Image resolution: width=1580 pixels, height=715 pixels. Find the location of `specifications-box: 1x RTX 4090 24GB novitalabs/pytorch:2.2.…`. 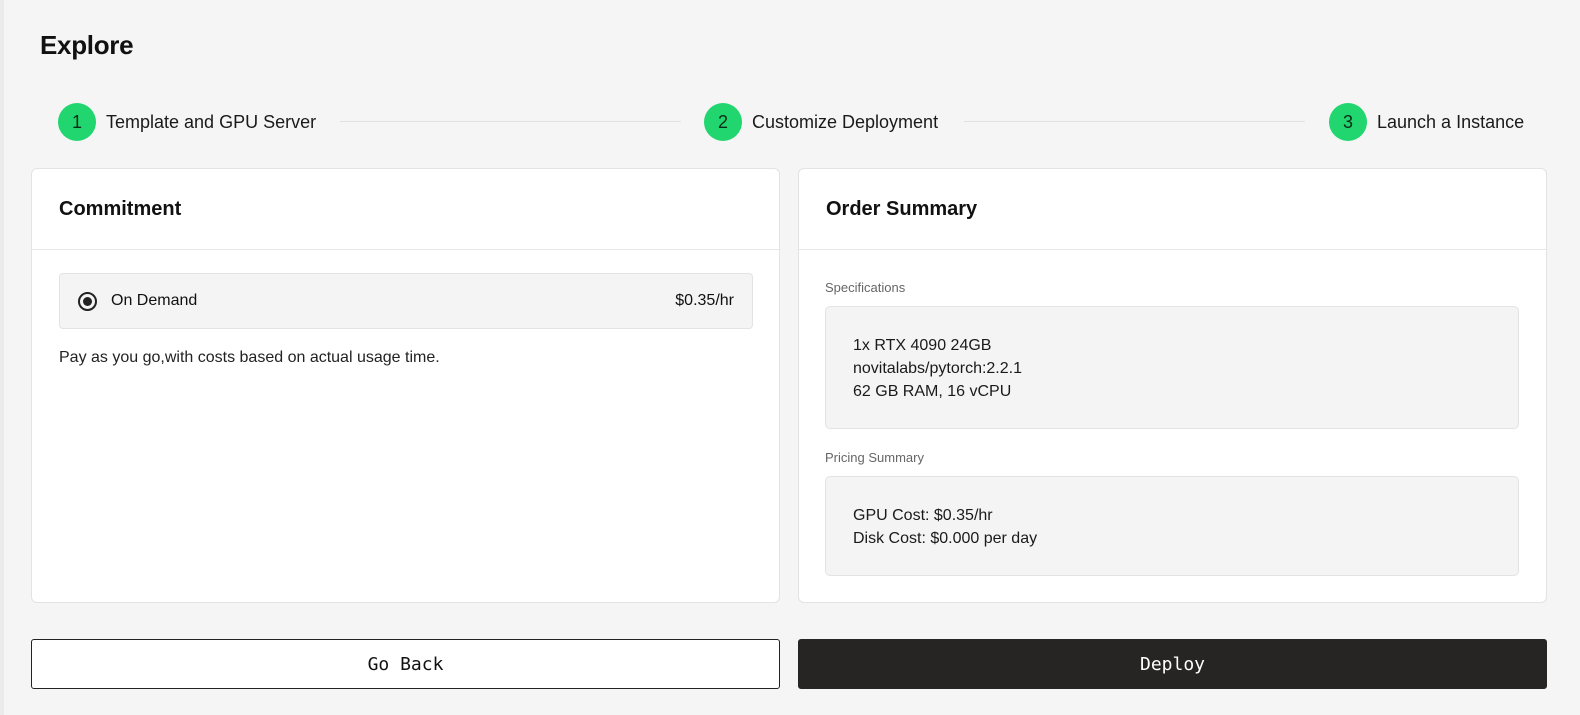

specifications-box: 1x RTX 4090 24GB novitalabs/pytorch:2.2.… is located at coordinates (1172, 367).